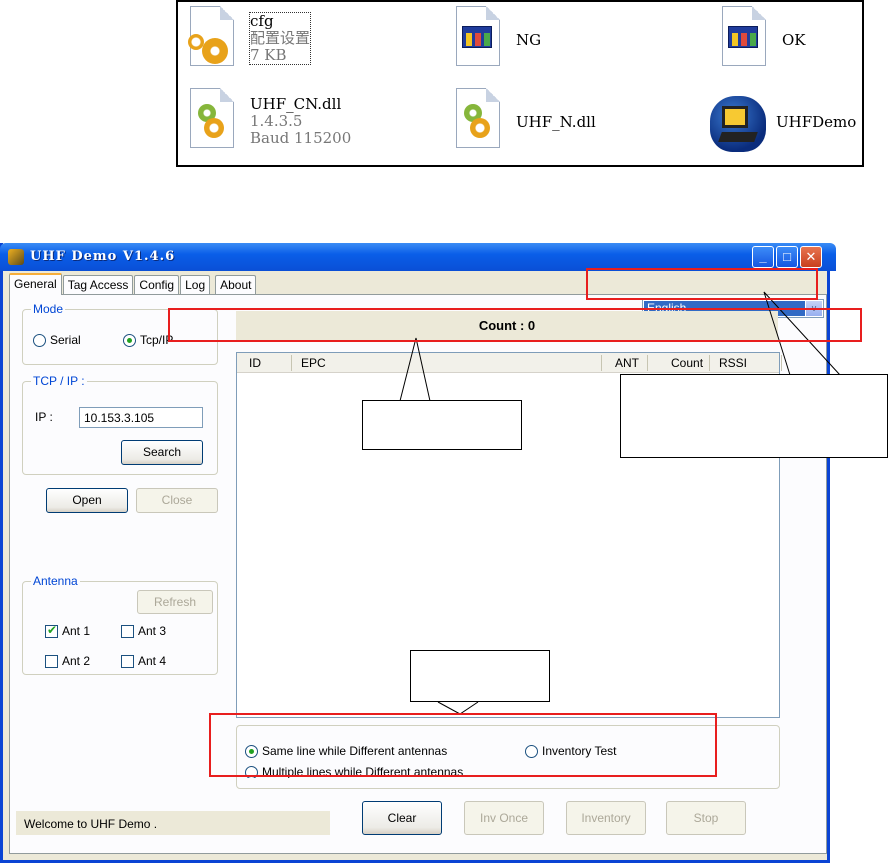  What do you see at coordinates (442, 425) in the screenshot?
I see `annotation-callout-count` at bounding box center [442, 425].